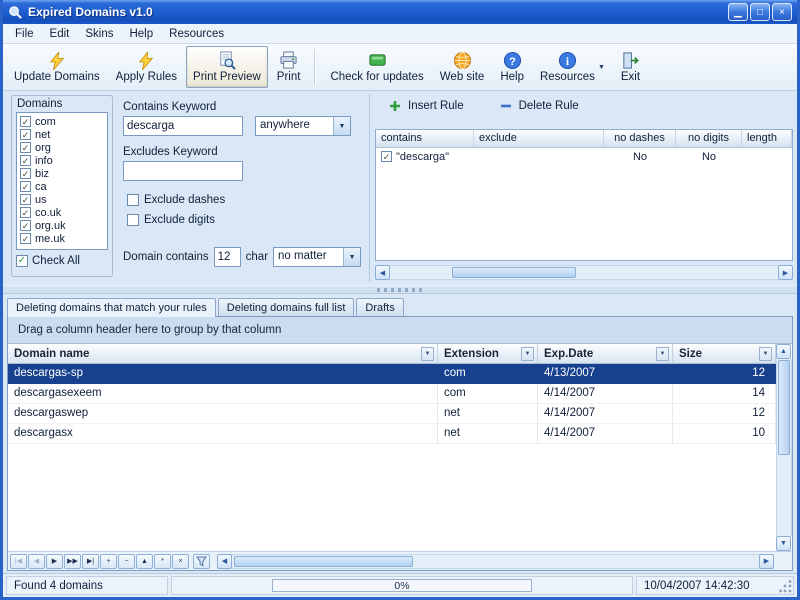 This screenshot has width=800, height=600. Describe the element at coordinates (62, 199) in the screenshot. I see `domain-item-us: ✓ us` at that location.